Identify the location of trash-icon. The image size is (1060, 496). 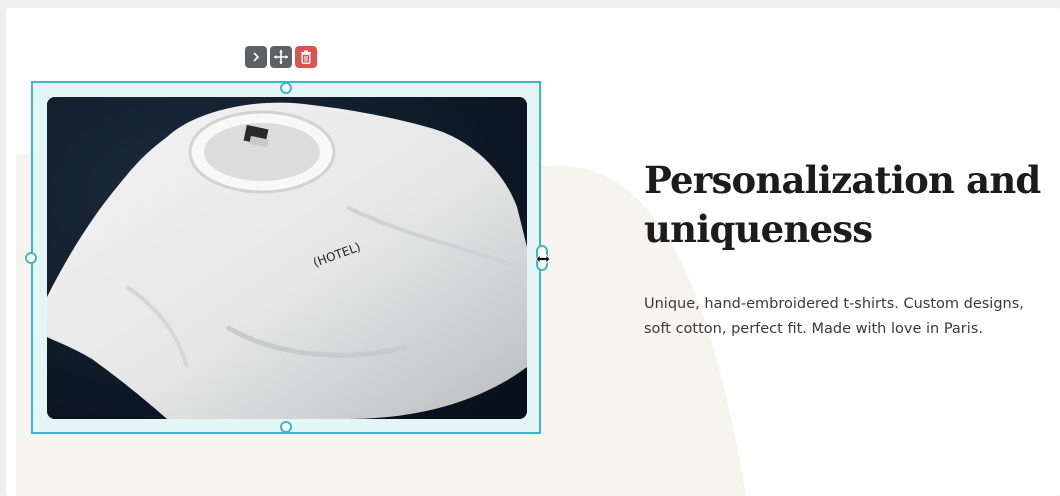
(306, 57).